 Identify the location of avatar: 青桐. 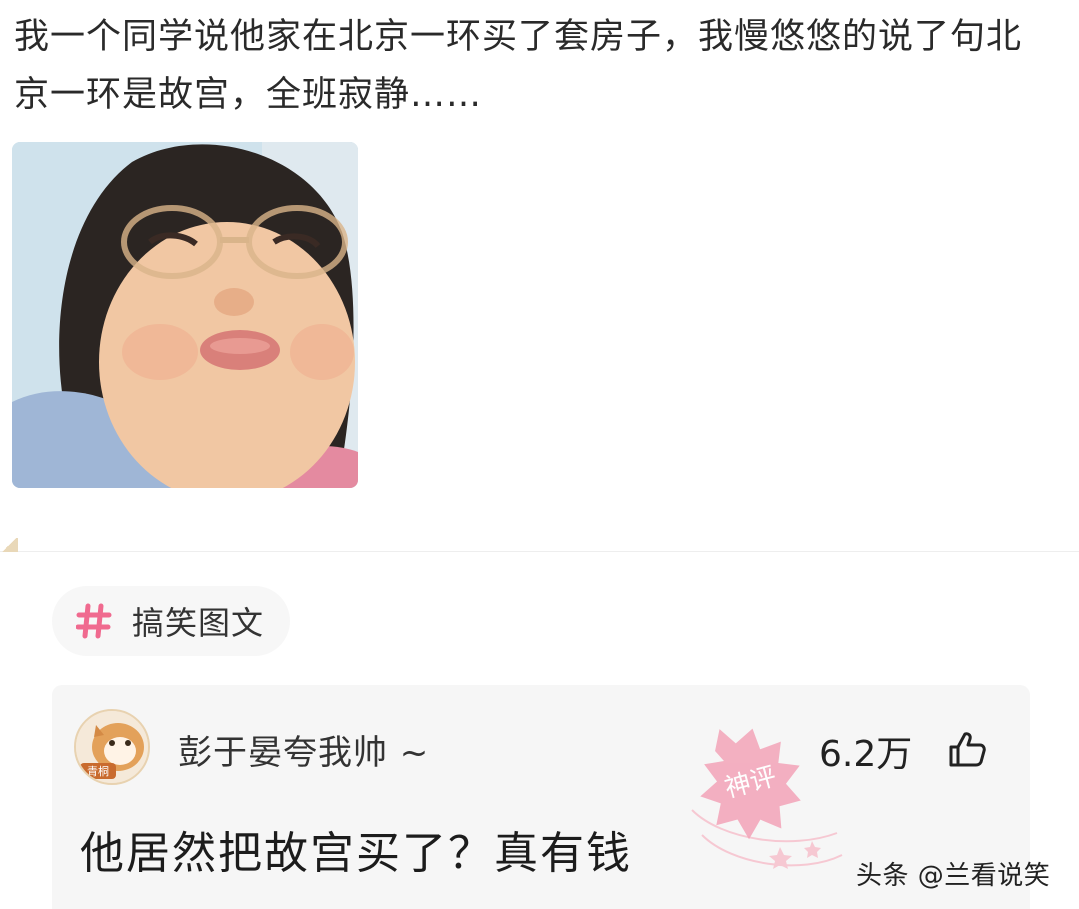
(112, 747).